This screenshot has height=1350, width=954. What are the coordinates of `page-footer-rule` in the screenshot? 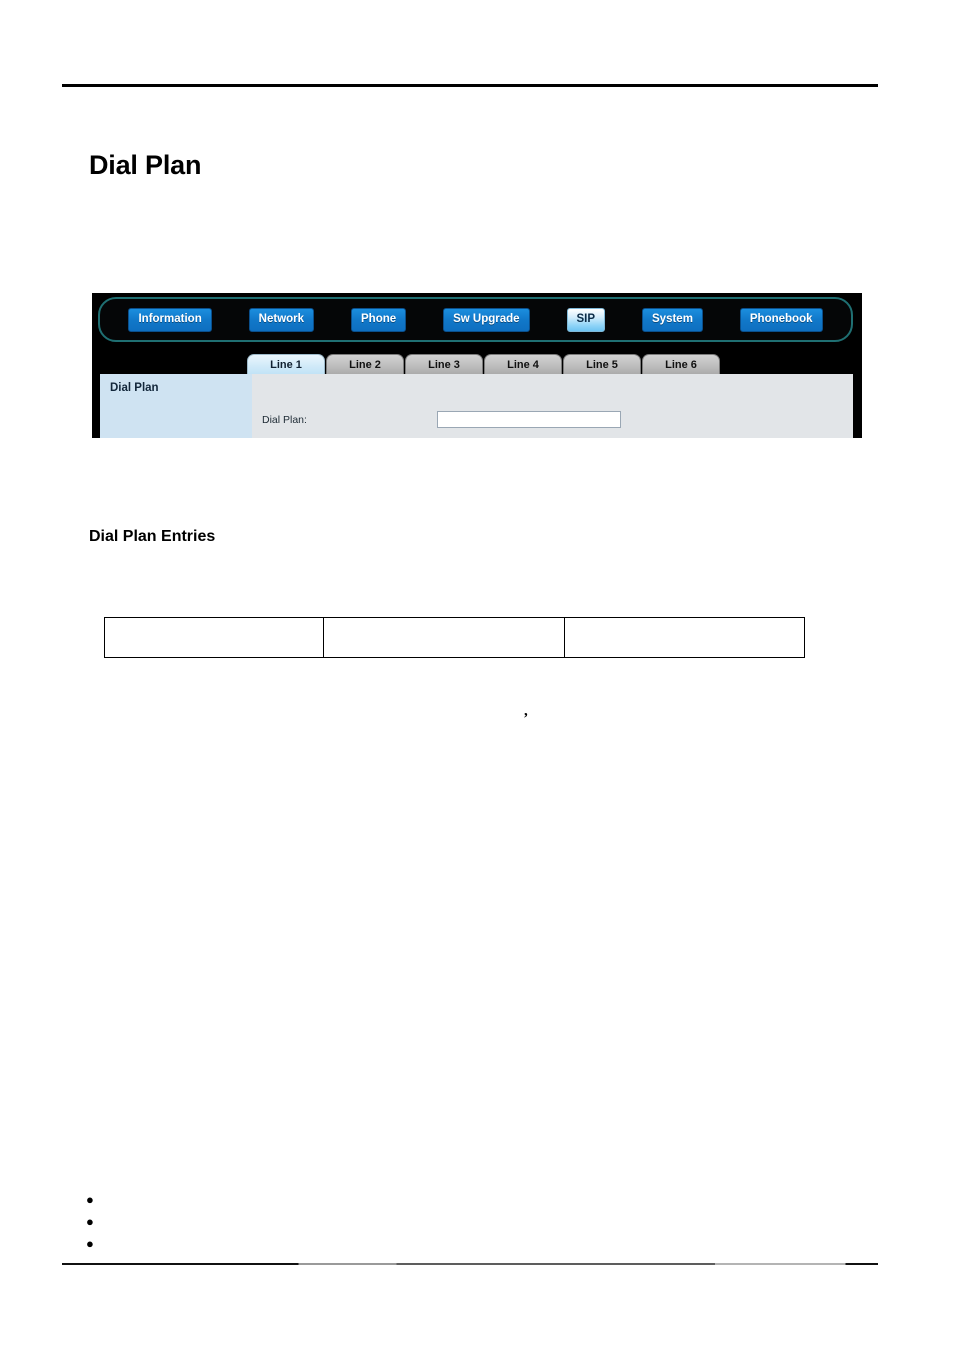 It's located at (470, 1264).